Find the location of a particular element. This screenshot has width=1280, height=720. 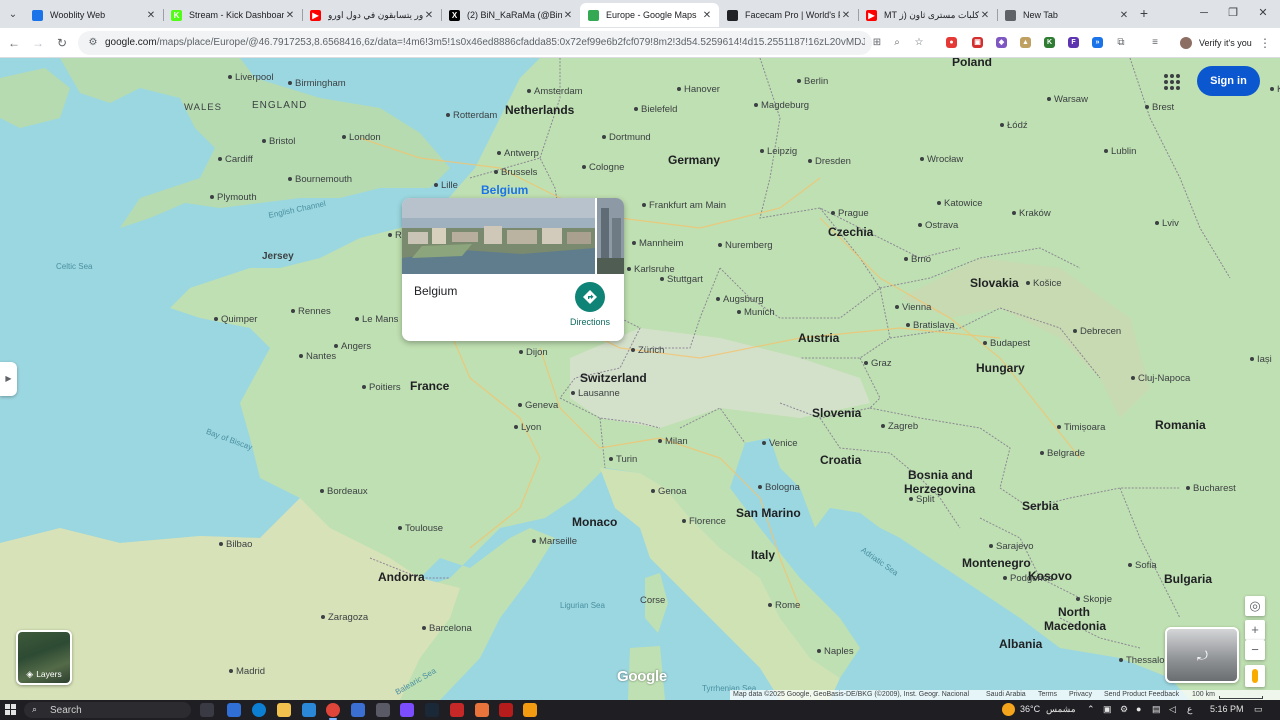

city-label: Liverpool is located at coordinates (251, 77).